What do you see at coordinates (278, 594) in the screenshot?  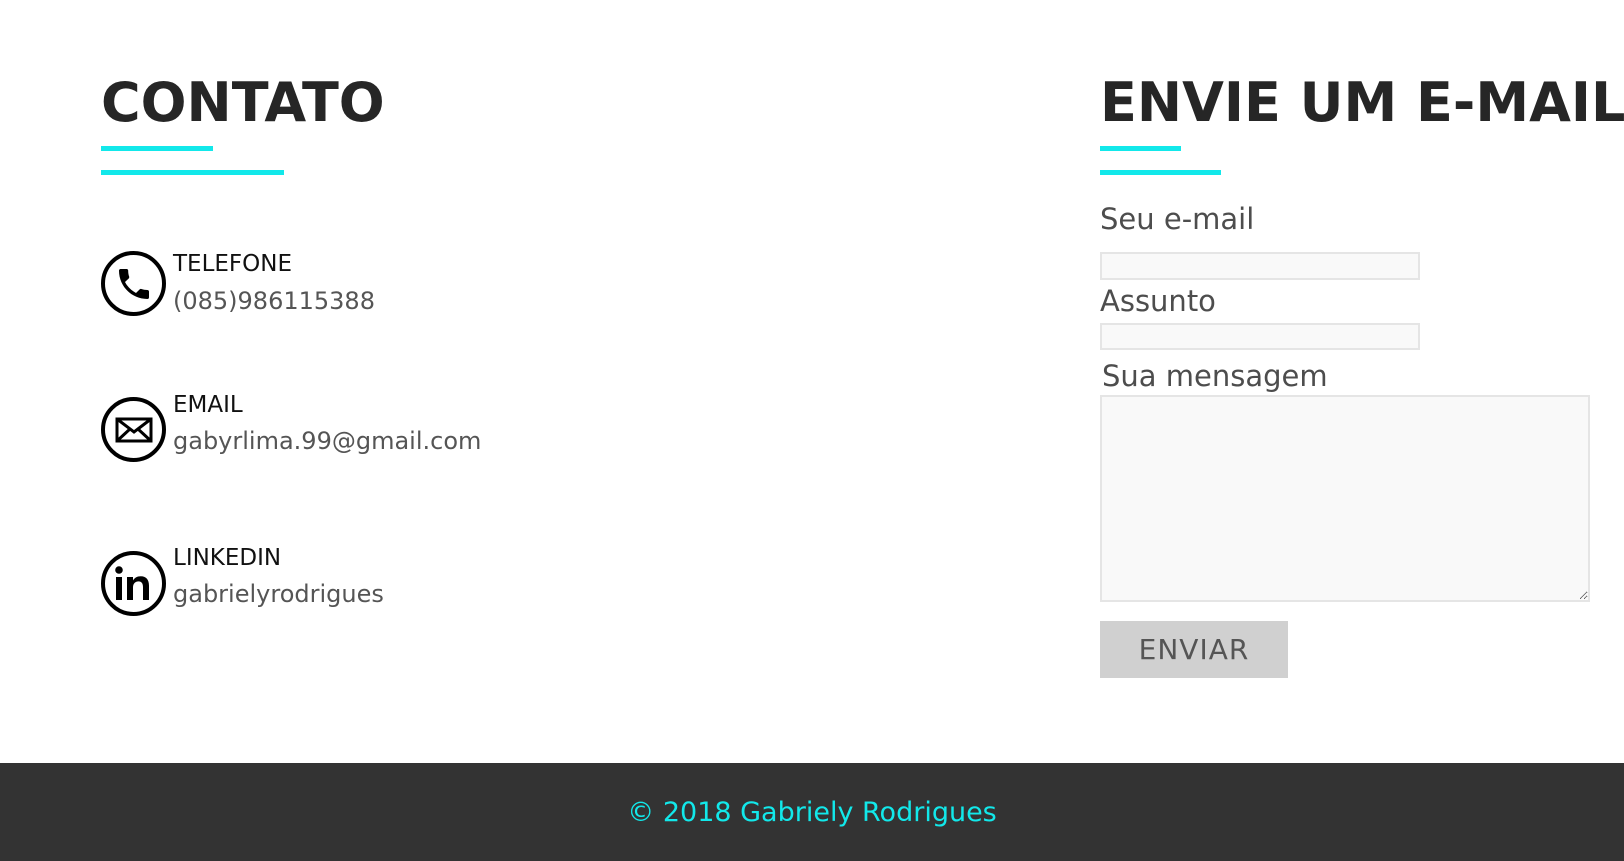 I see `linkedin-value: gabrielyrodrigues` at bounding box center [278, 594].